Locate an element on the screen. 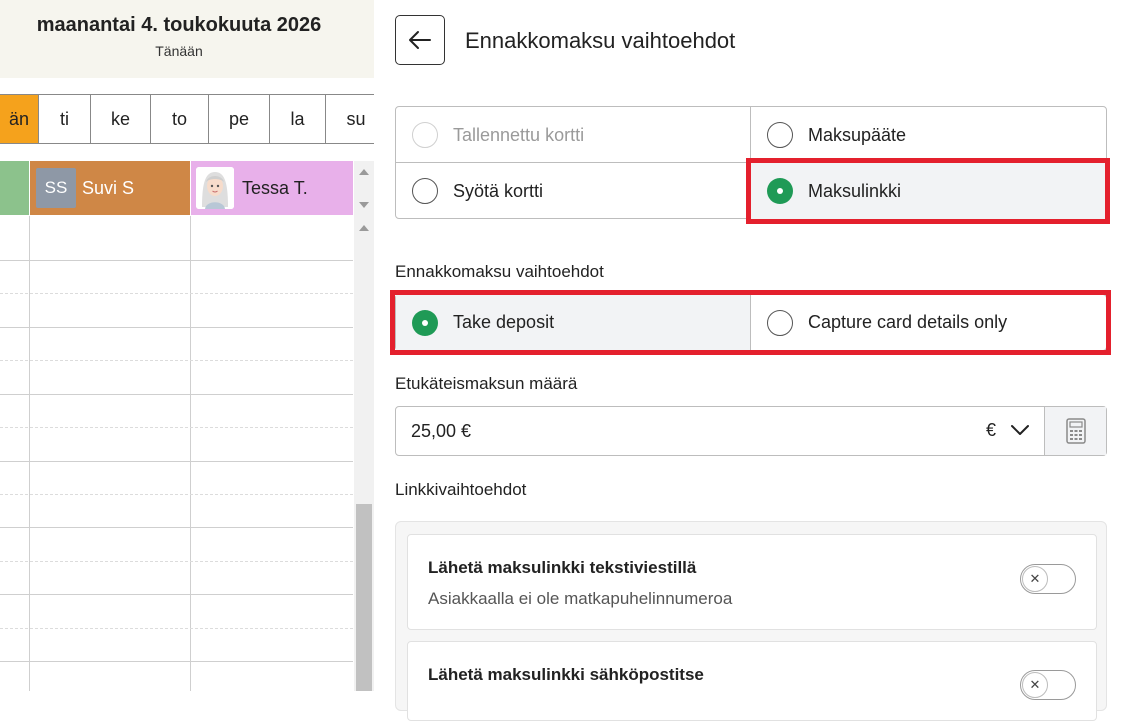 This screenshot has width=1122, height=721. radio-payment-link is located at coordinates (780, 191).